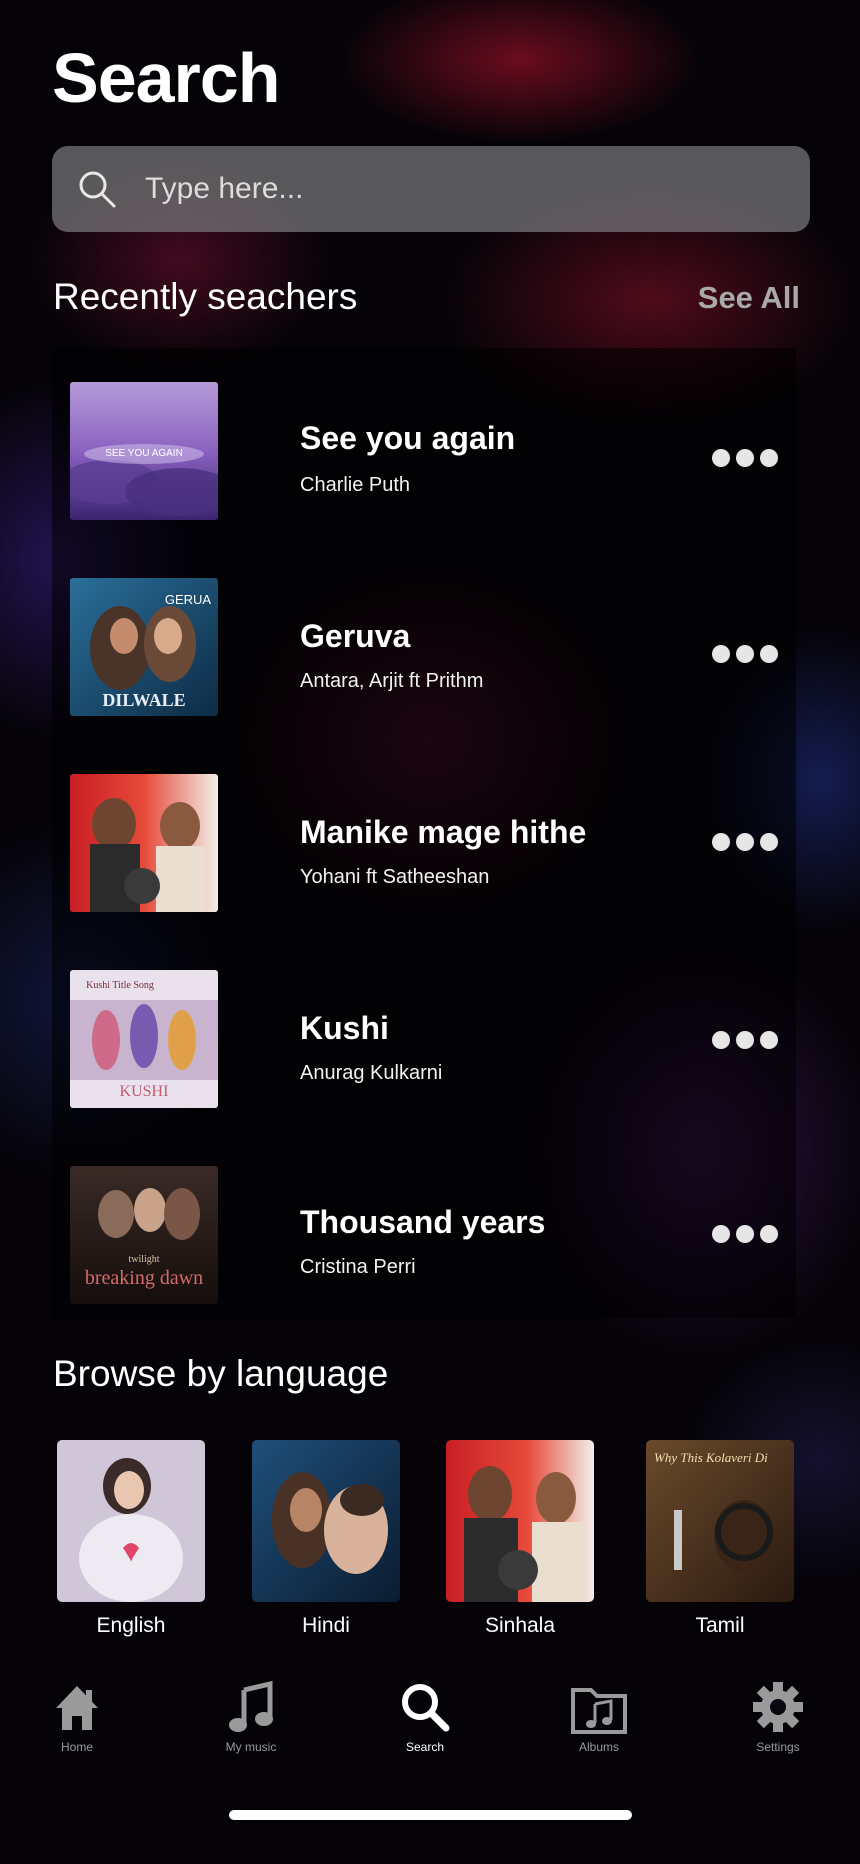 Image resolution: width=860 pixels, height=1864 pixels. Describe the element at coordinates (749, 298) in the screenshot. I see `see-all-link: See All` at that location.